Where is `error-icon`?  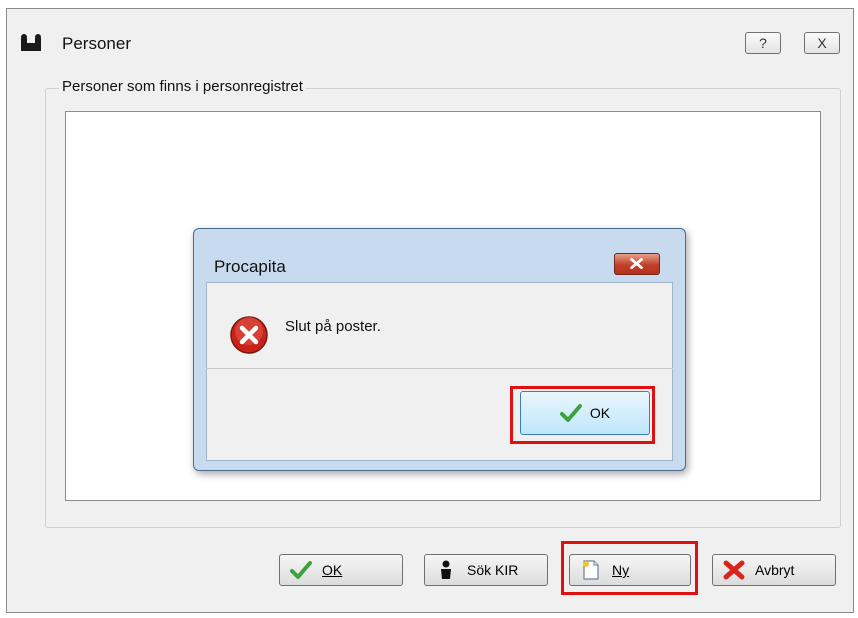 error-icon is located at coordinates (249, 335).